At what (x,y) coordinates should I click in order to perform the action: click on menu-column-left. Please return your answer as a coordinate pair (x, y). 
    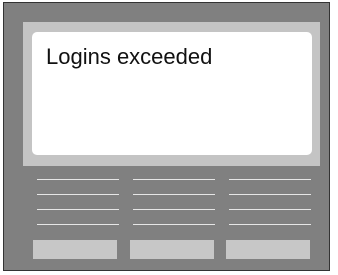
    Looking at the image, I should click on (78, 209).